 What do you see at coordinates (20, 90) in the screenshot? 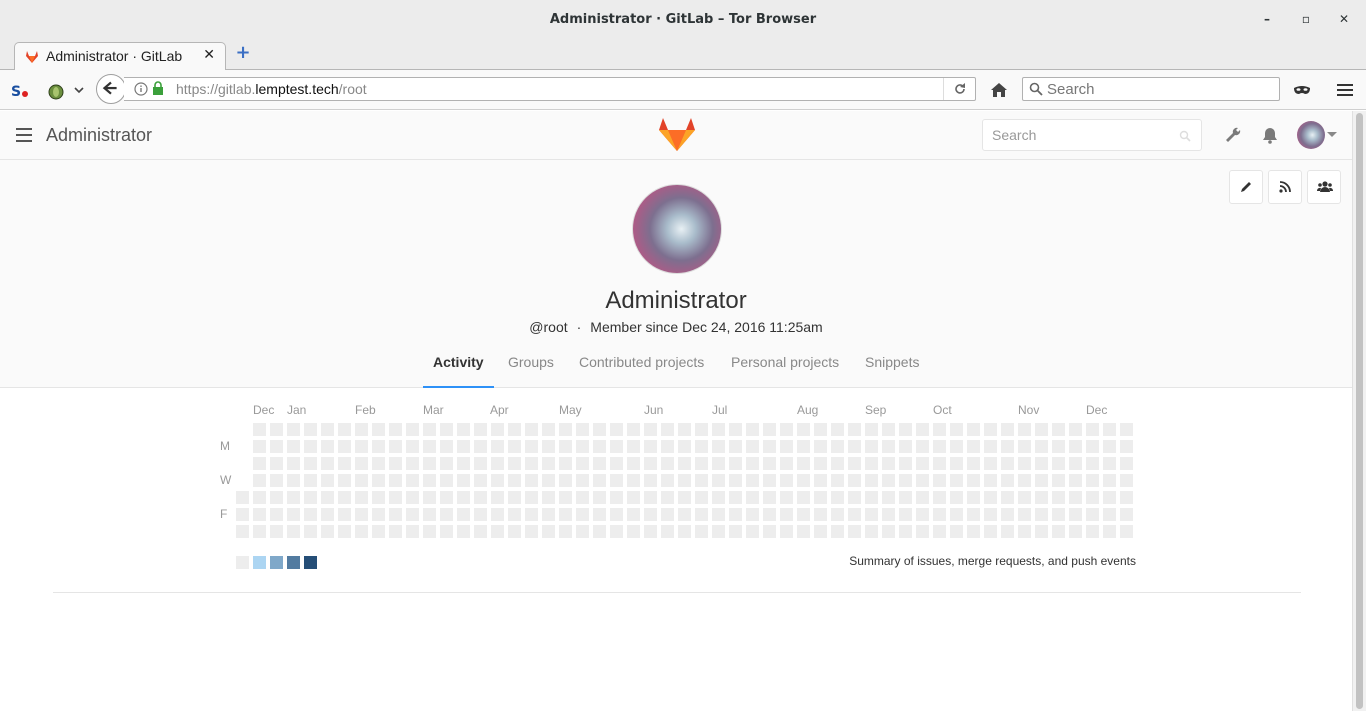
I see `noscript-icon: S` at bounding box center [20, 90].